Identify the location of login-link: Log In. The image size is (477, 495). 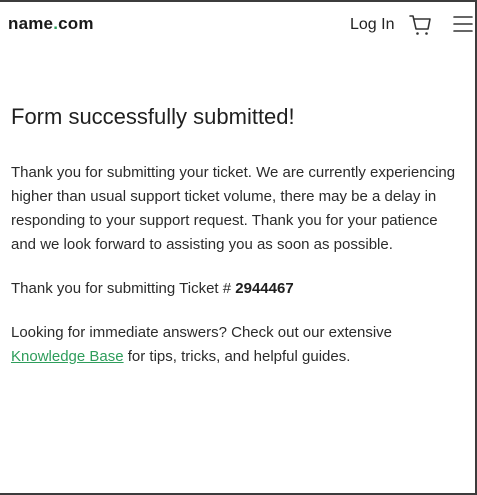
(372, 25).